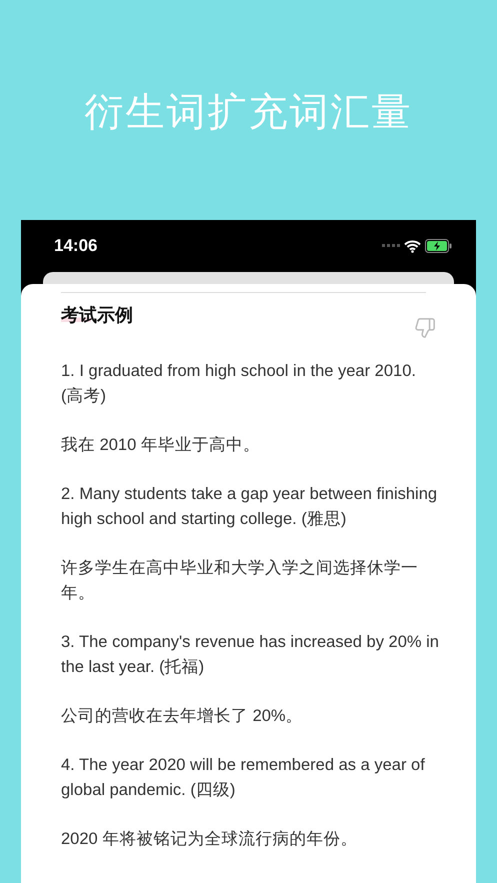 This screenshot has width=497, height=883. What do you see at coordinates (76, 246) in the screenshot?
I see `status-time: 14:06` at bounding box center [76, 246].